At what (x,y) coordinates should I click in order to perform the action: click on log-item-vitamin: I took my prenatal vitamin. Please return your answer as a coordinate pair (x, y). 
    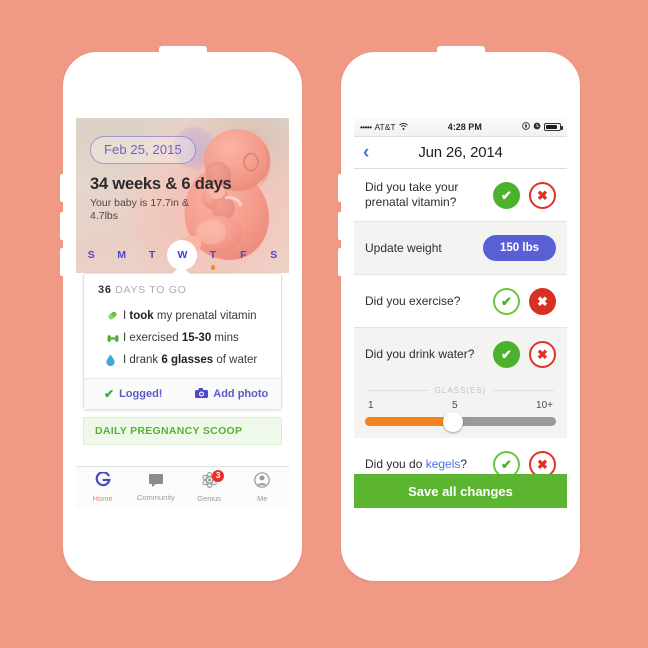
    Looking at the image, I should click on (182, 315).